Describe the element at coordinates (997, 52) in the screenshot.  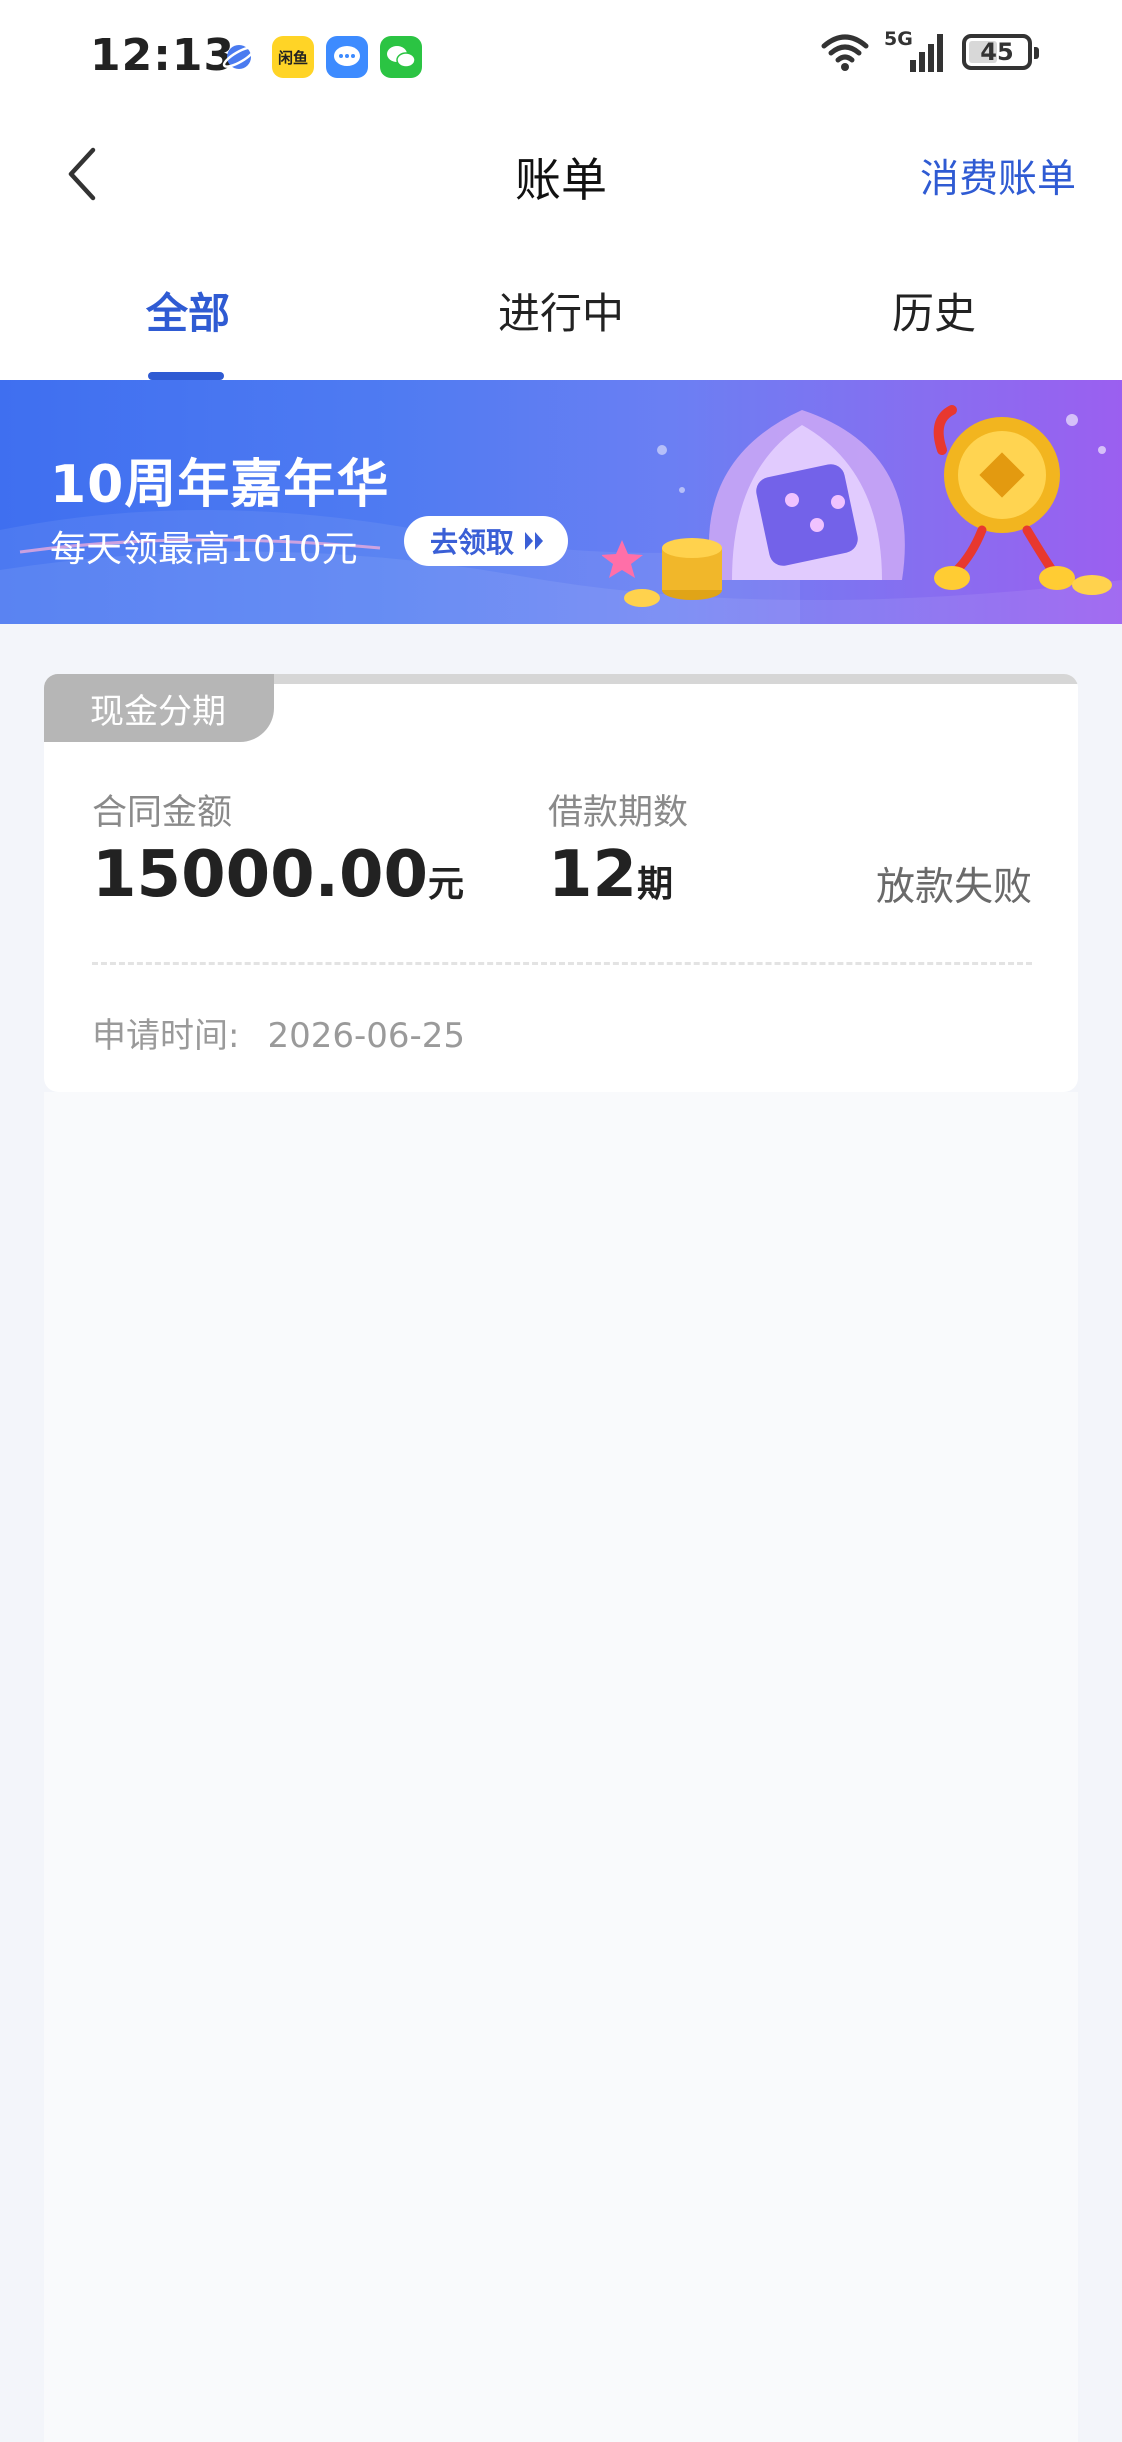
I see `battery-level: 45` at that location.